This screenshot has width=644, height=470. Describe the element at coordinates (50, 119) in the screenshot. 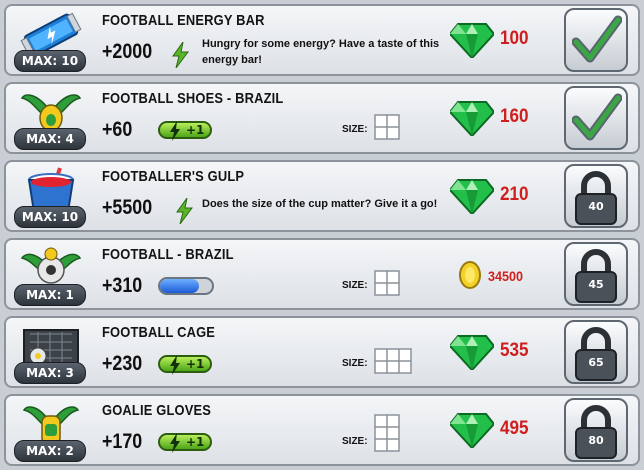

I see `item-thumbnail: MAX: 4` at that location.